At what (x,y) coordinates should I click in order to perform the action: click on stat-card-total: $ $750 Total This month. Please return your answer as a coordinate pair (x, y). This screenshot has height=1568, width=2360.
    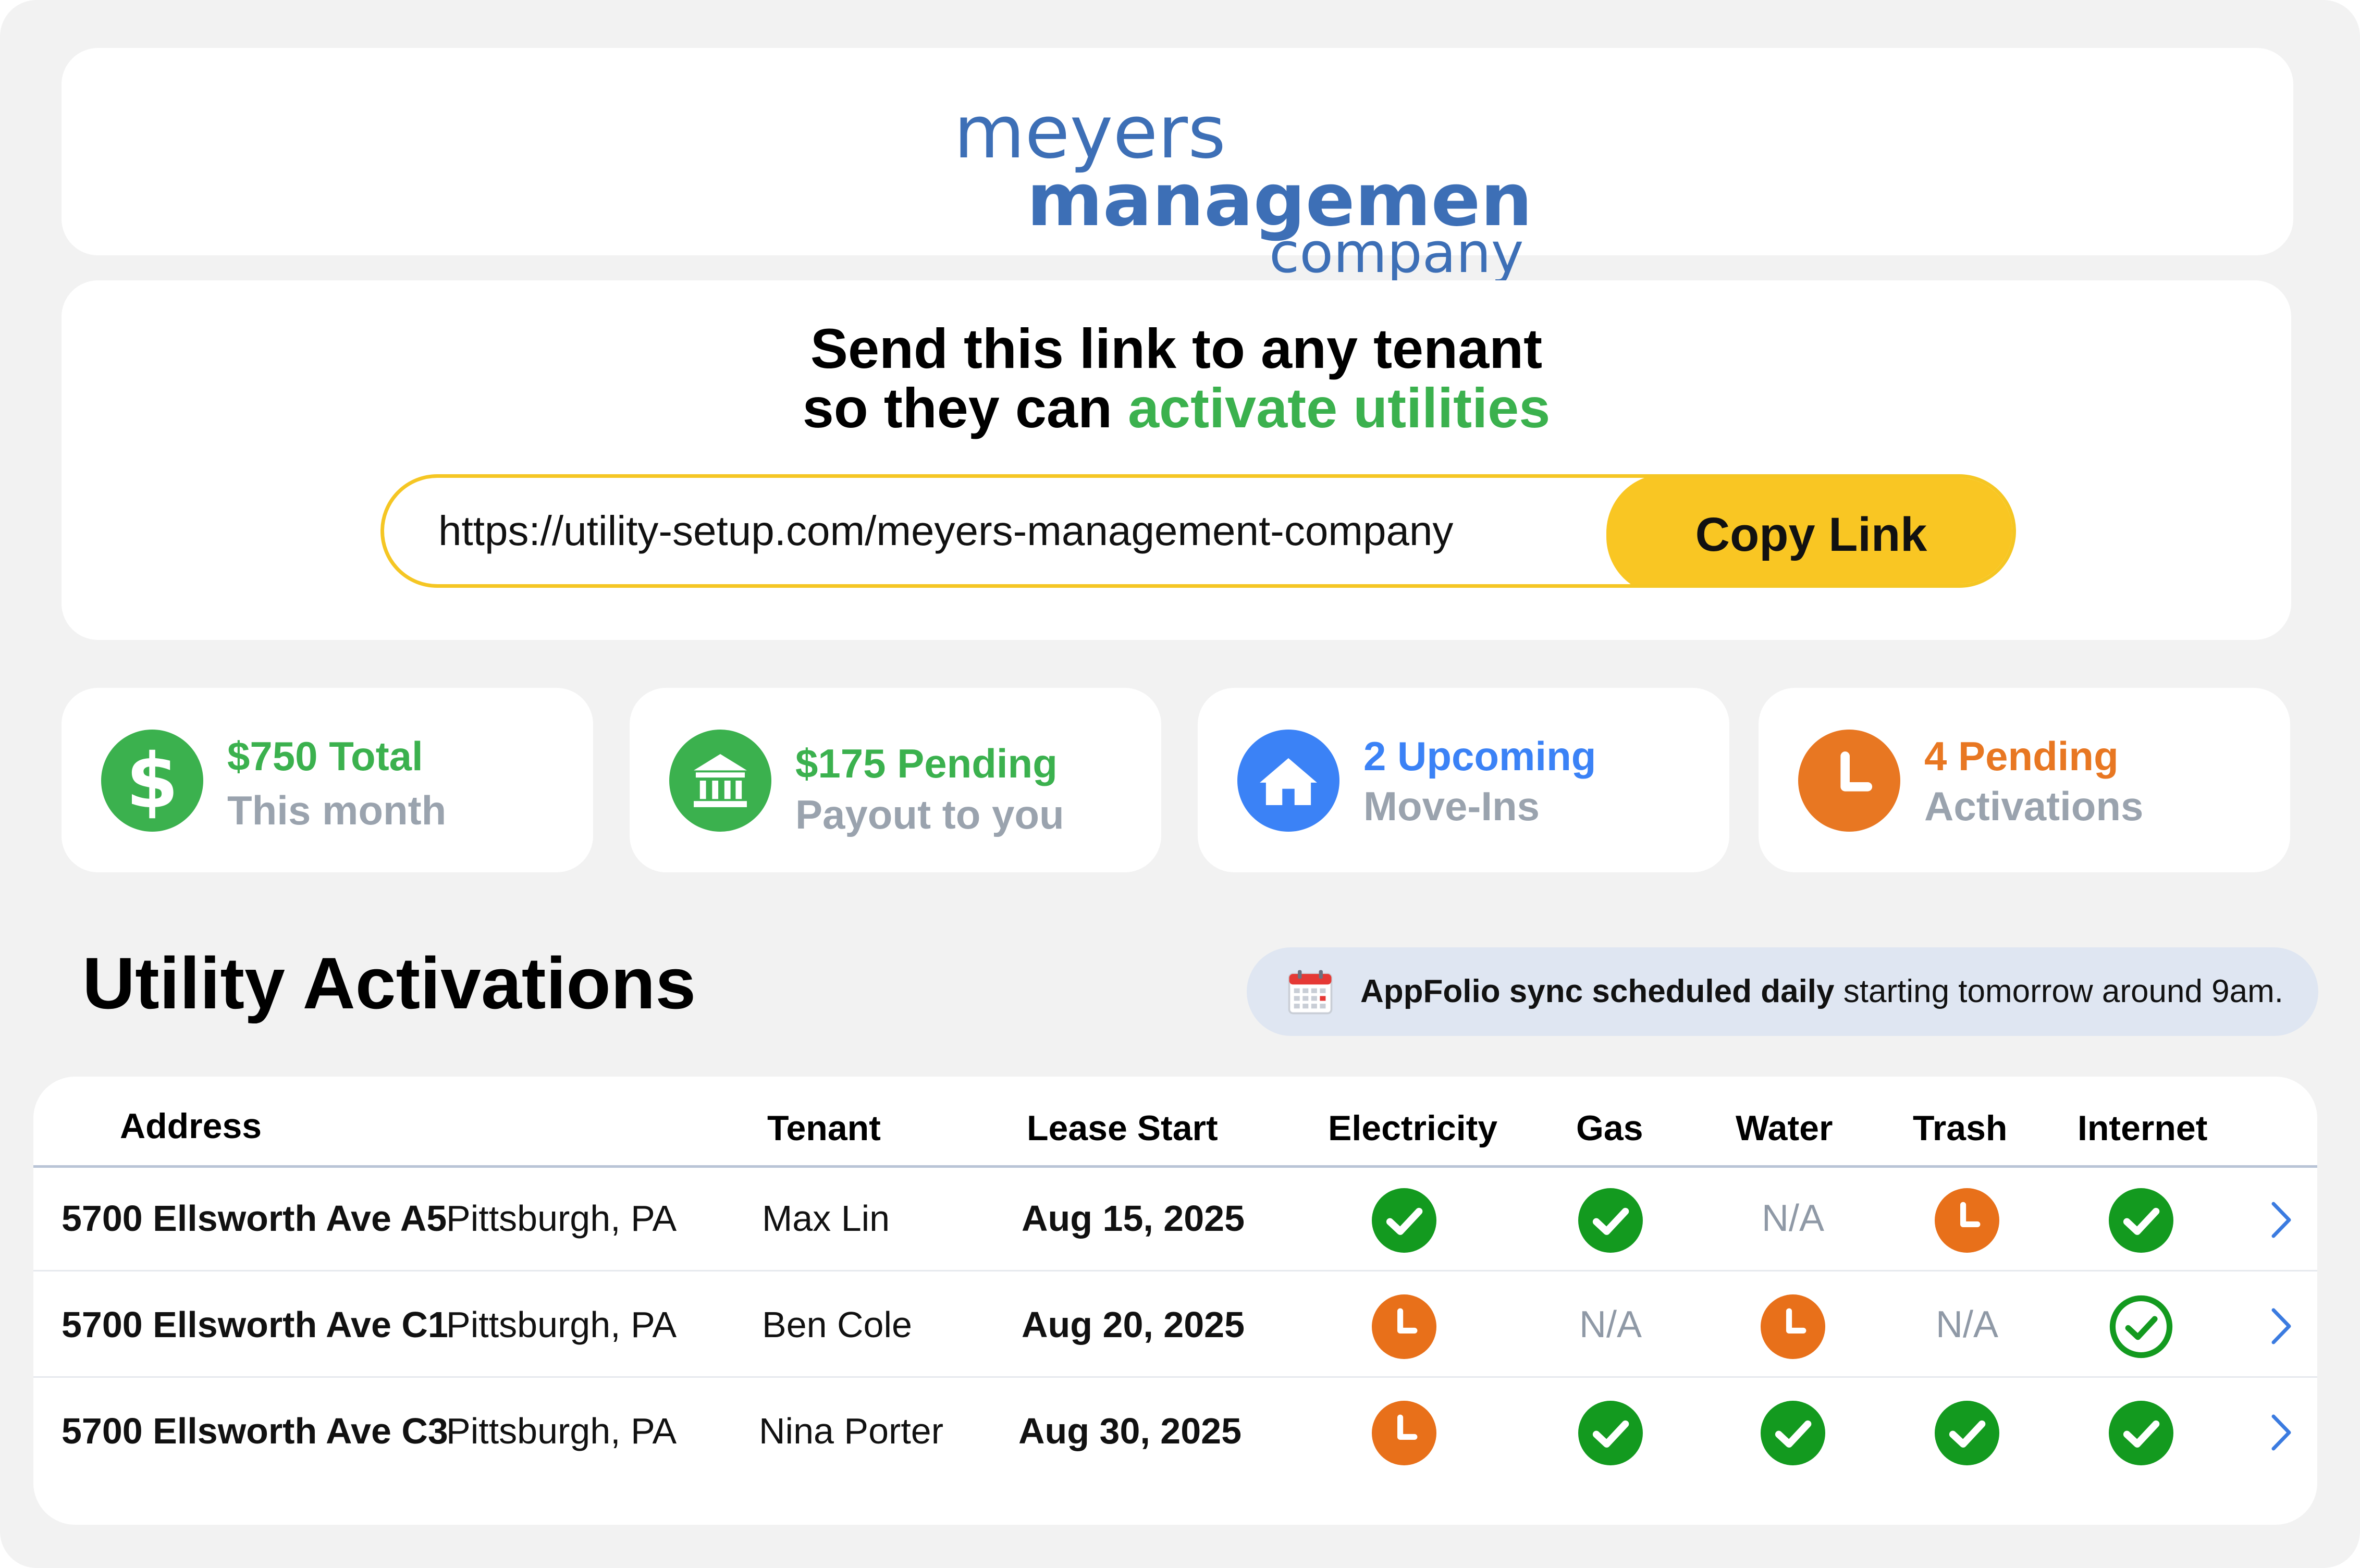
    Looking at the image, I should click on (327, 780).